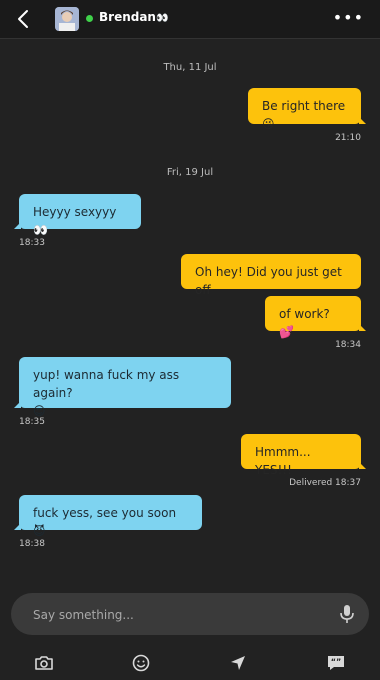  Describe the element at coordinates (268, 124) in the screenshot. I see `emoji: 😘` at that location.